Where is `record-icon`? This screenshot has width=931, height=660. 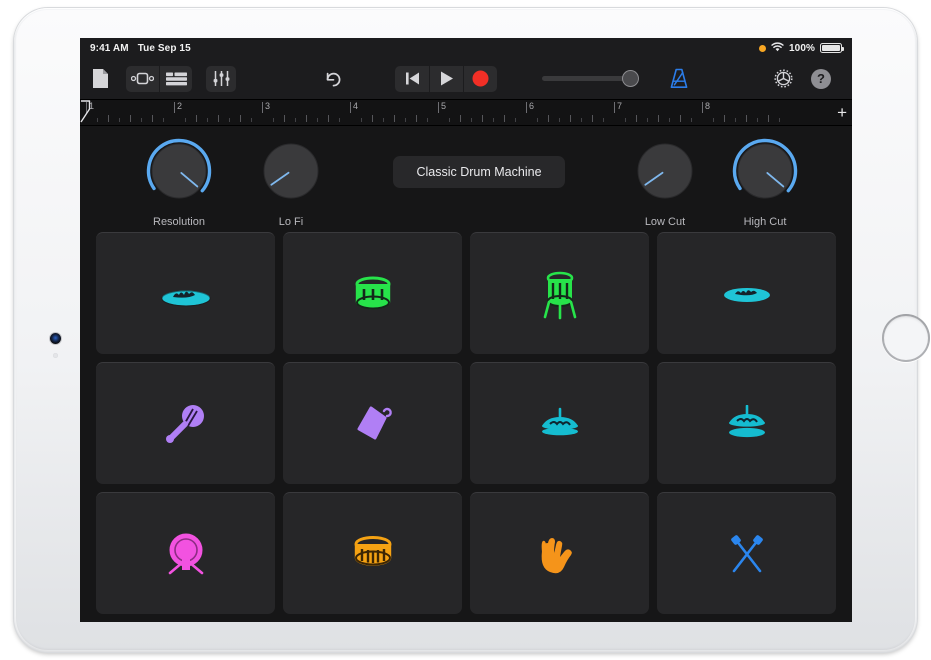
record-icon is located at coordinates (480, 78).